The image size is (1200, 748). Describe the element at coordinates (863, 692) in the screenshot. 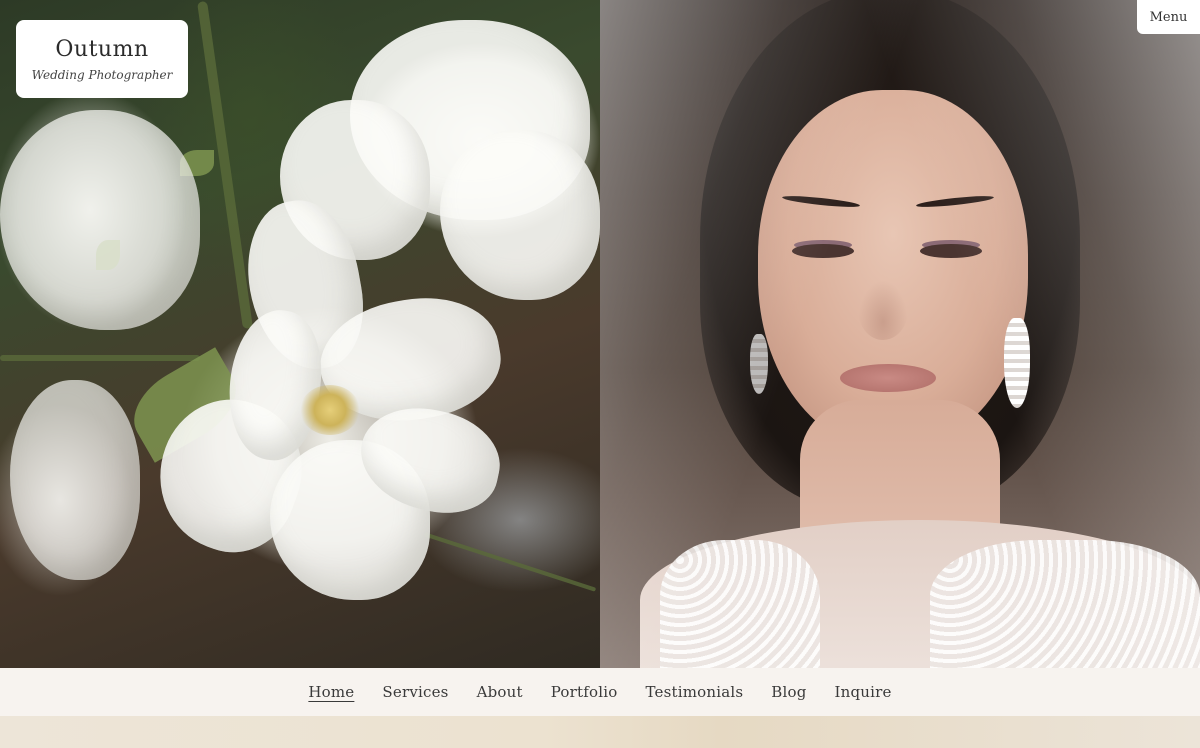

I see `nav-link-inquire: Inquire` at that location.